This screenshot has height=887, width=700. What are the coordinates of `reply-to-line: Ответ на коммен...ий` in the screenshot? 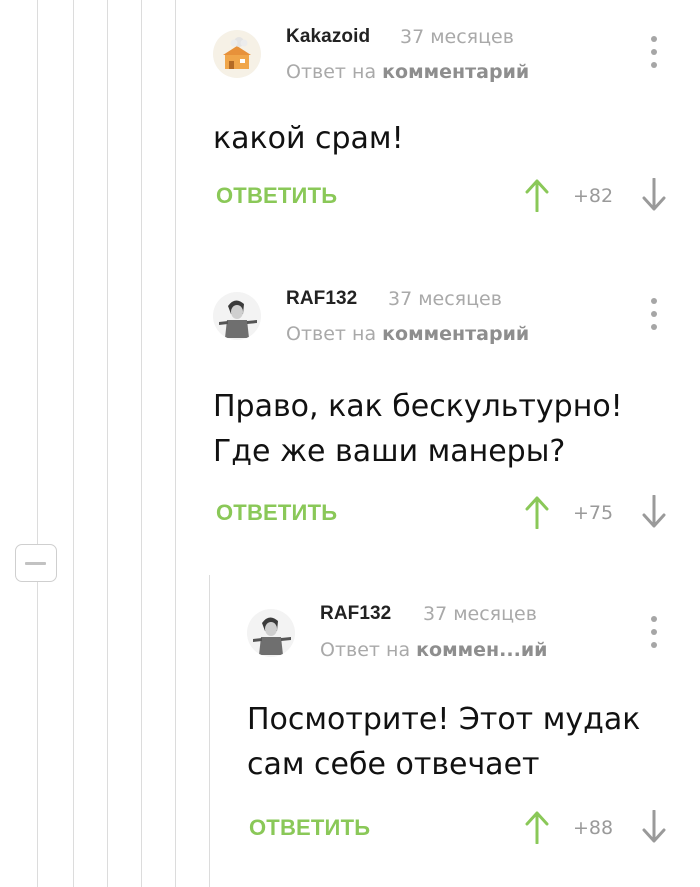 It's located at (433, 650).